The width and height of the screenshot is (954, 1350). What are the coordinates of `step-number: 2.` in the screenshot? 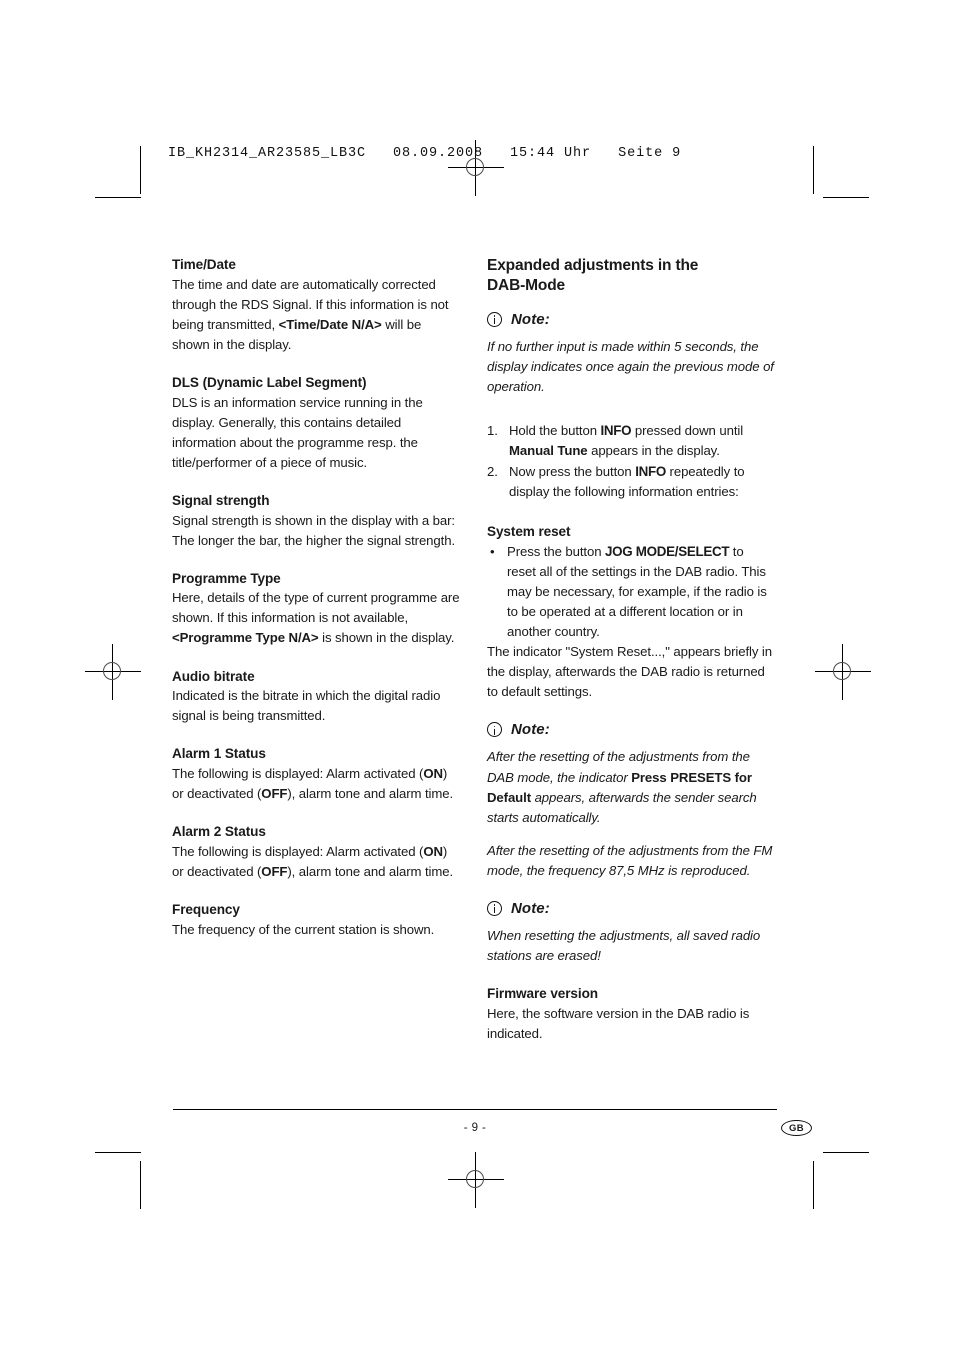 It's located at (492, 471).